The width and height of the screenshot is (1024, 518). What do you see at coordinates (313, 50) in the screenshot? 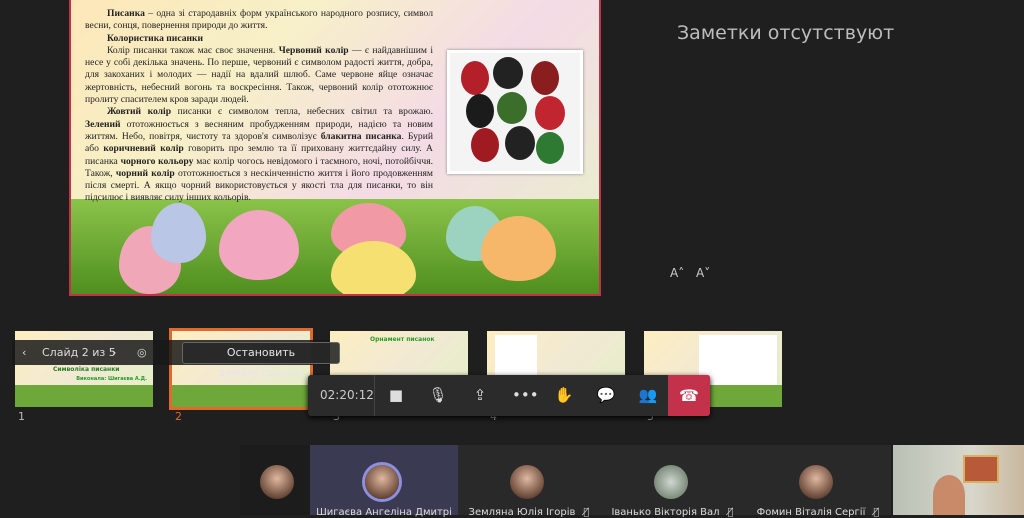
I see `text-run: Червоний колір` at bounding box center [313, 50].